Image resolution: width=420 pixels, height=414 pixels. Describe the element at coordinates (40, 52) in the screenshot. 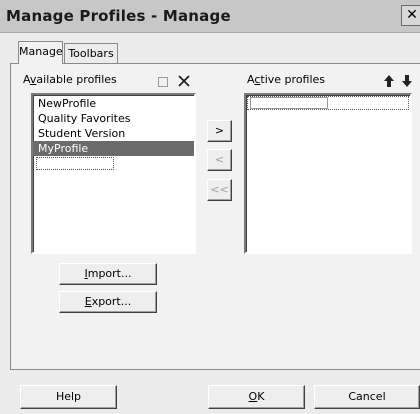

I see `tab-manage: Manage` at that location.